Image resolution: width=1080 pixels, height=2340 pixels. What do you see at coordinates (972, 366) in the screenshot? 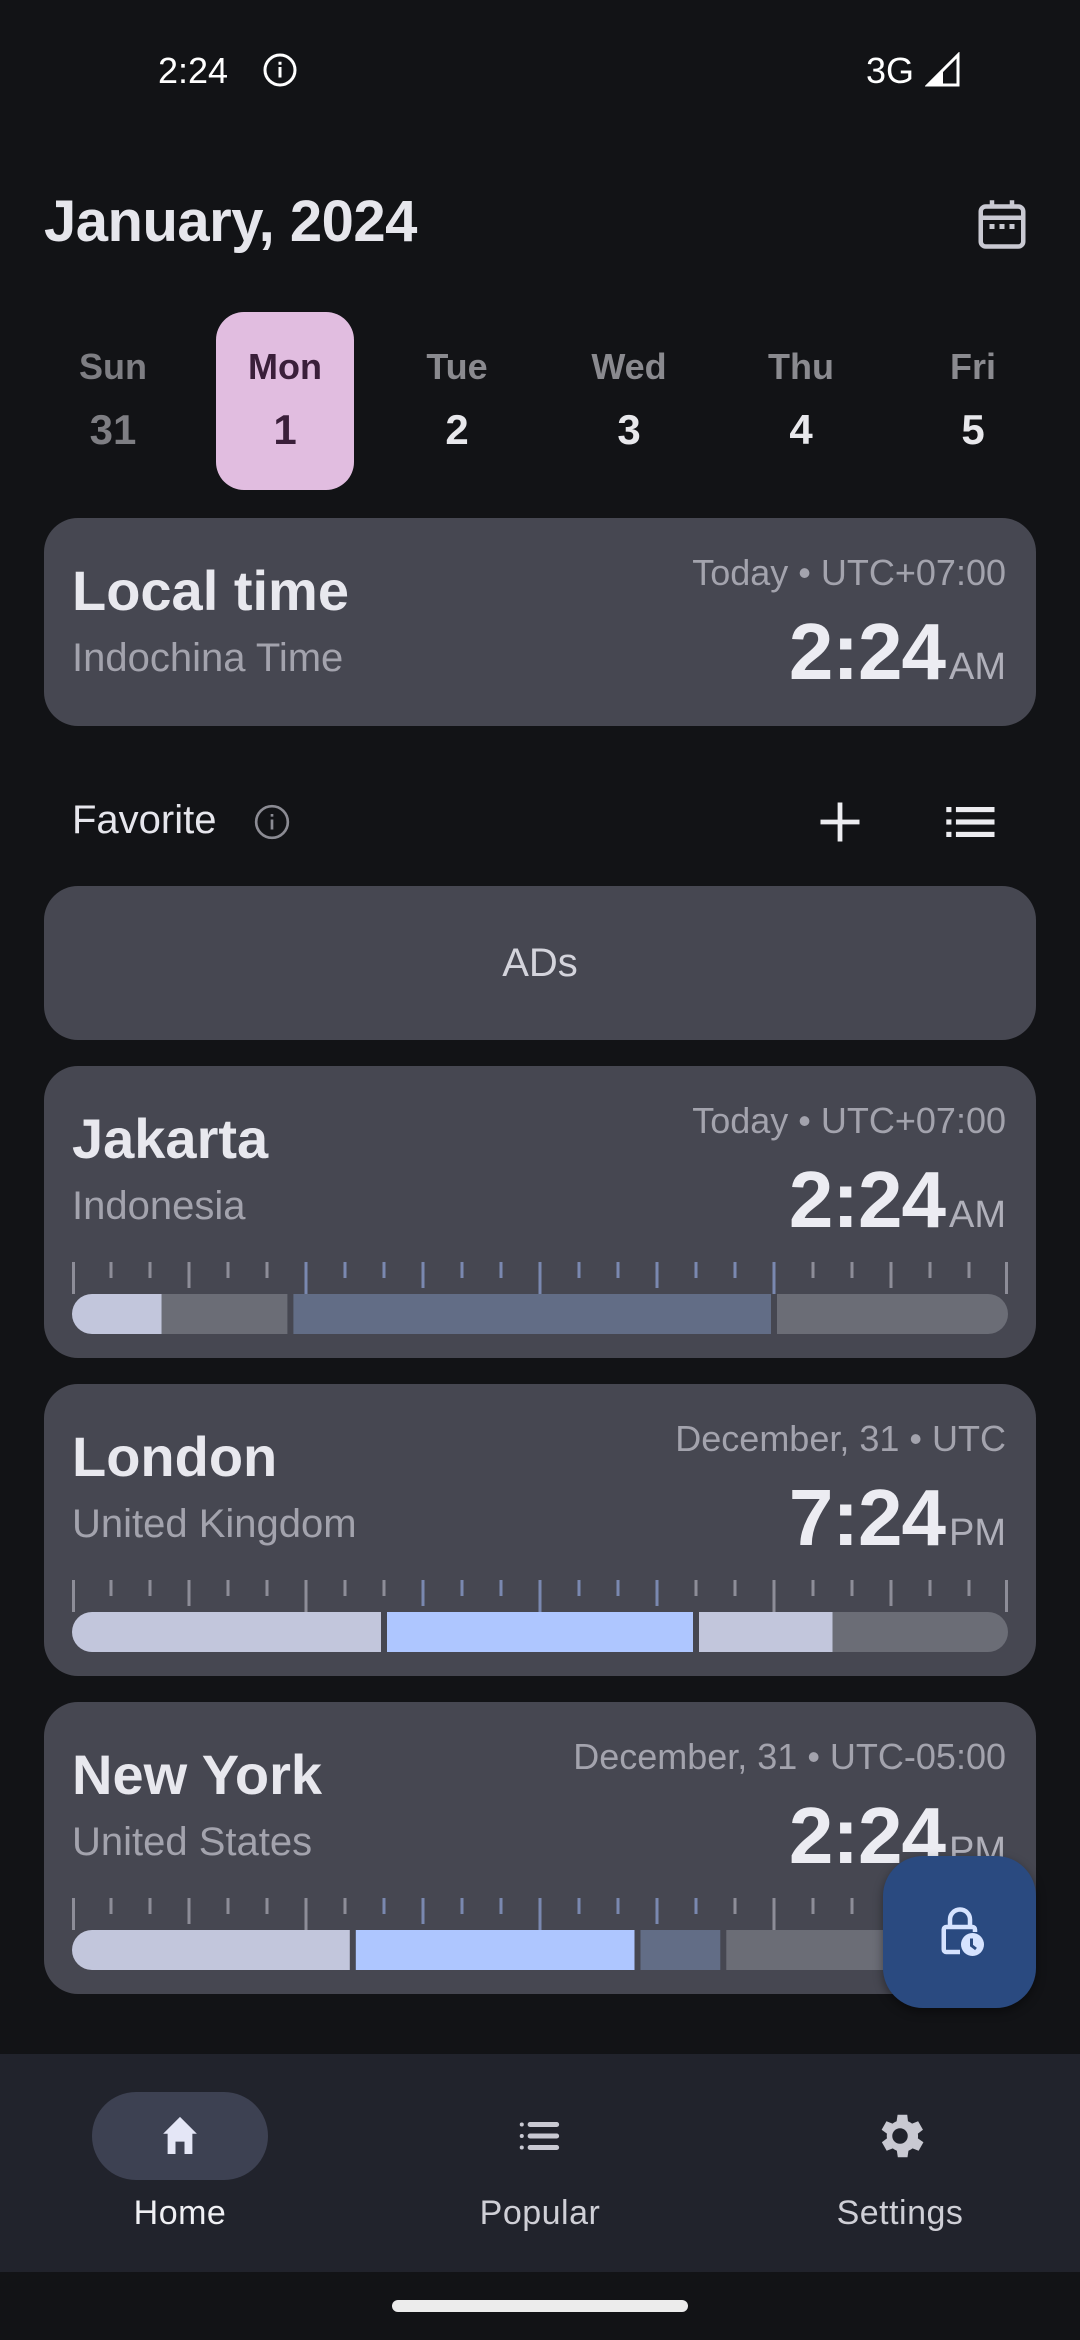
I see `day-name: Fri` at bounding box center [972, 366].